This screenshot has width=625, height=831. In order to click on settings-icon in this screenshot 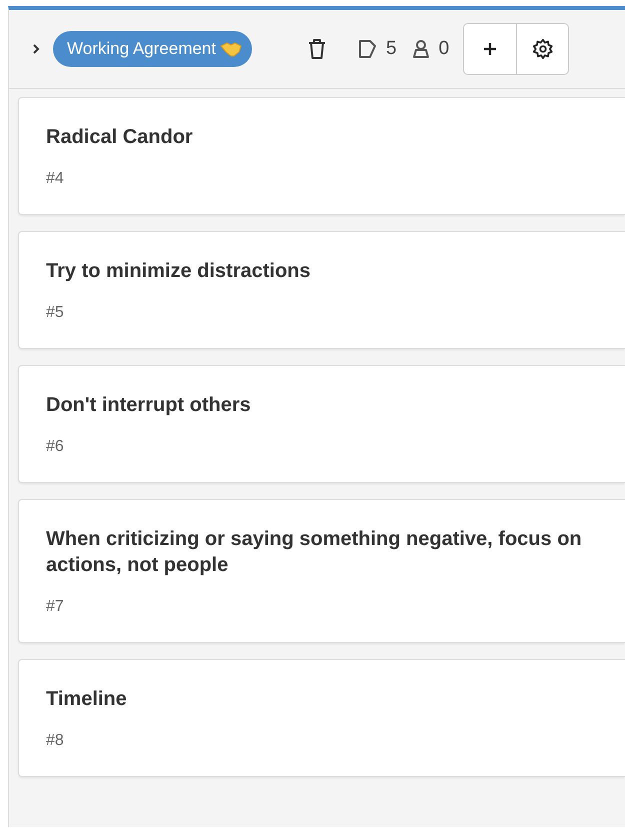, I will do `click(543, 49)`.